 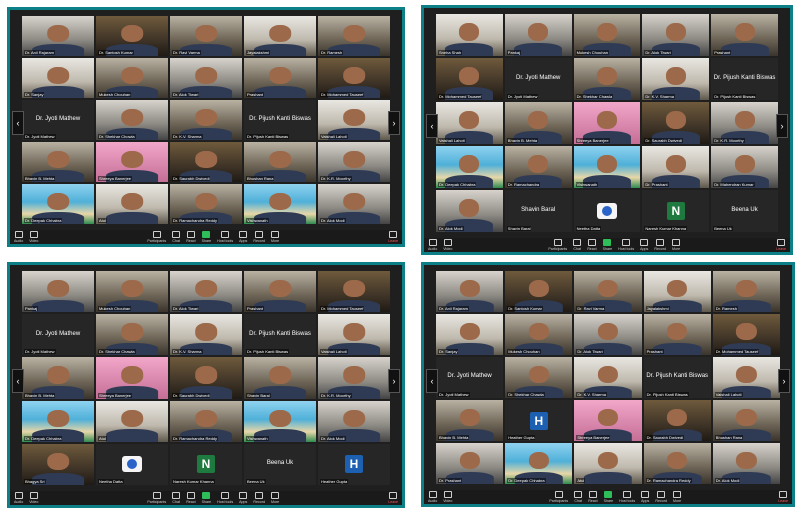 I want to click on participant-tile: Jayalakshmi, so click(x=677, y=291).